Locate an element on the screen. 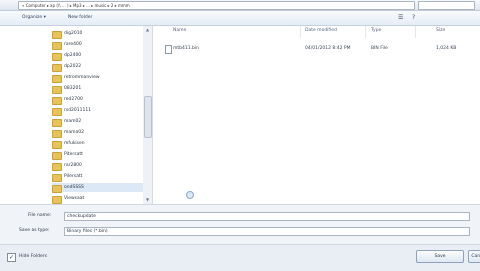 The image size is (480, 271). file-name-label: File name: is located at coordinates (40, 215).